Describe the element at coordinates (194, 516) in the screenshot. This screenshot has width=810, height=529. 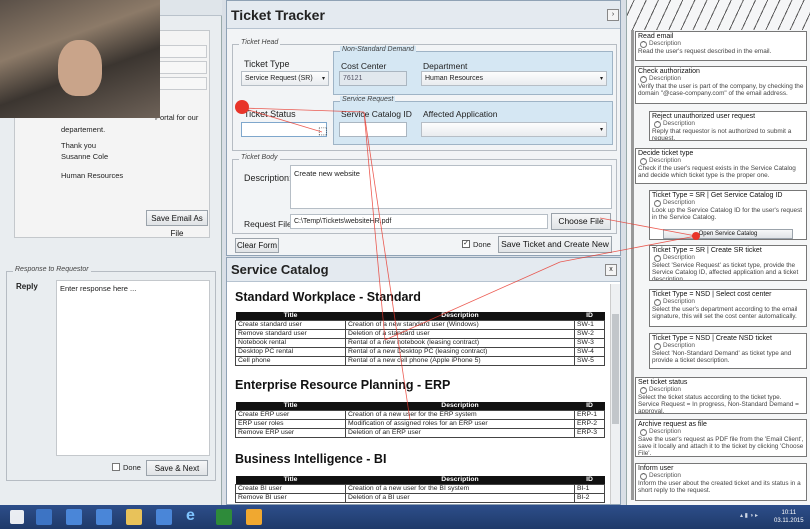
I see `internet-explorer-icon: e` at that location.